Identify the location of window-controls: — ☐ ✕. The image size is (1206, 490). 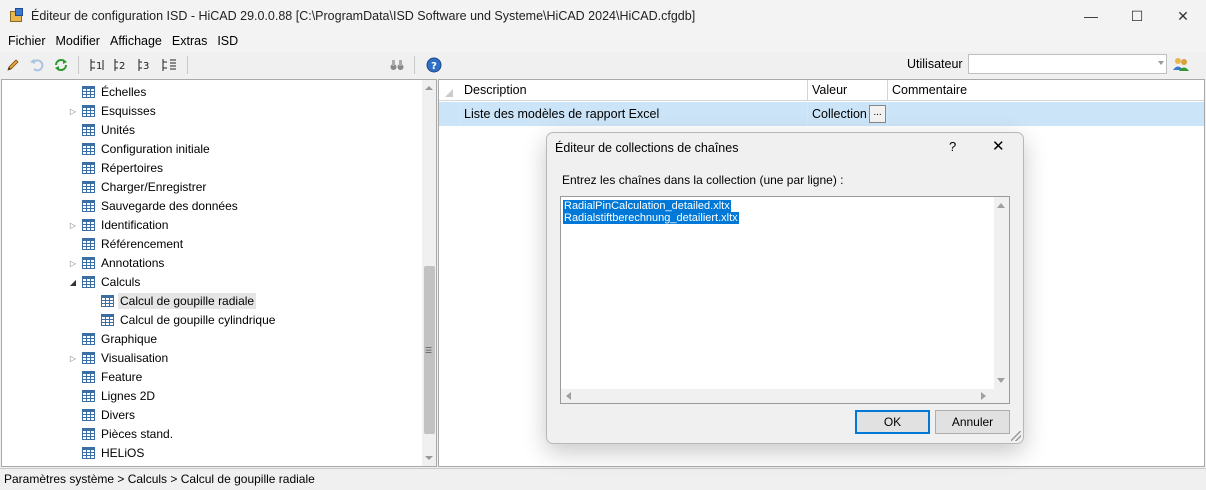
(1137, 16).